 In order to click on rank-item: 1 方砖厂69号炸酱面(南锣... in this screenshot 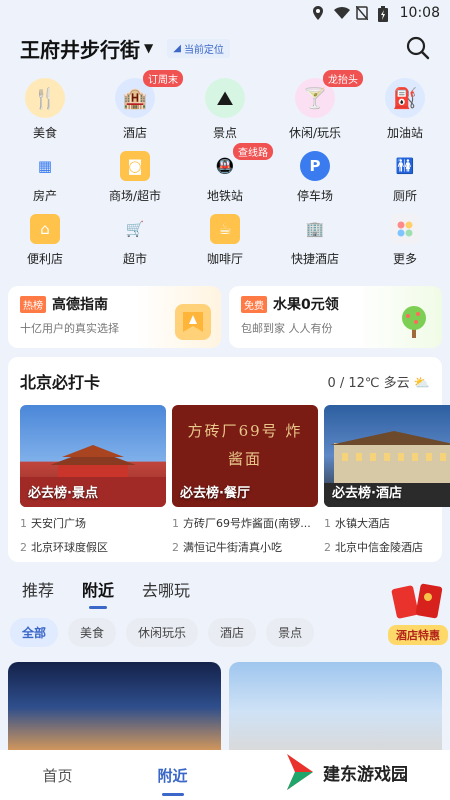, I will do `click(245, 523)`.